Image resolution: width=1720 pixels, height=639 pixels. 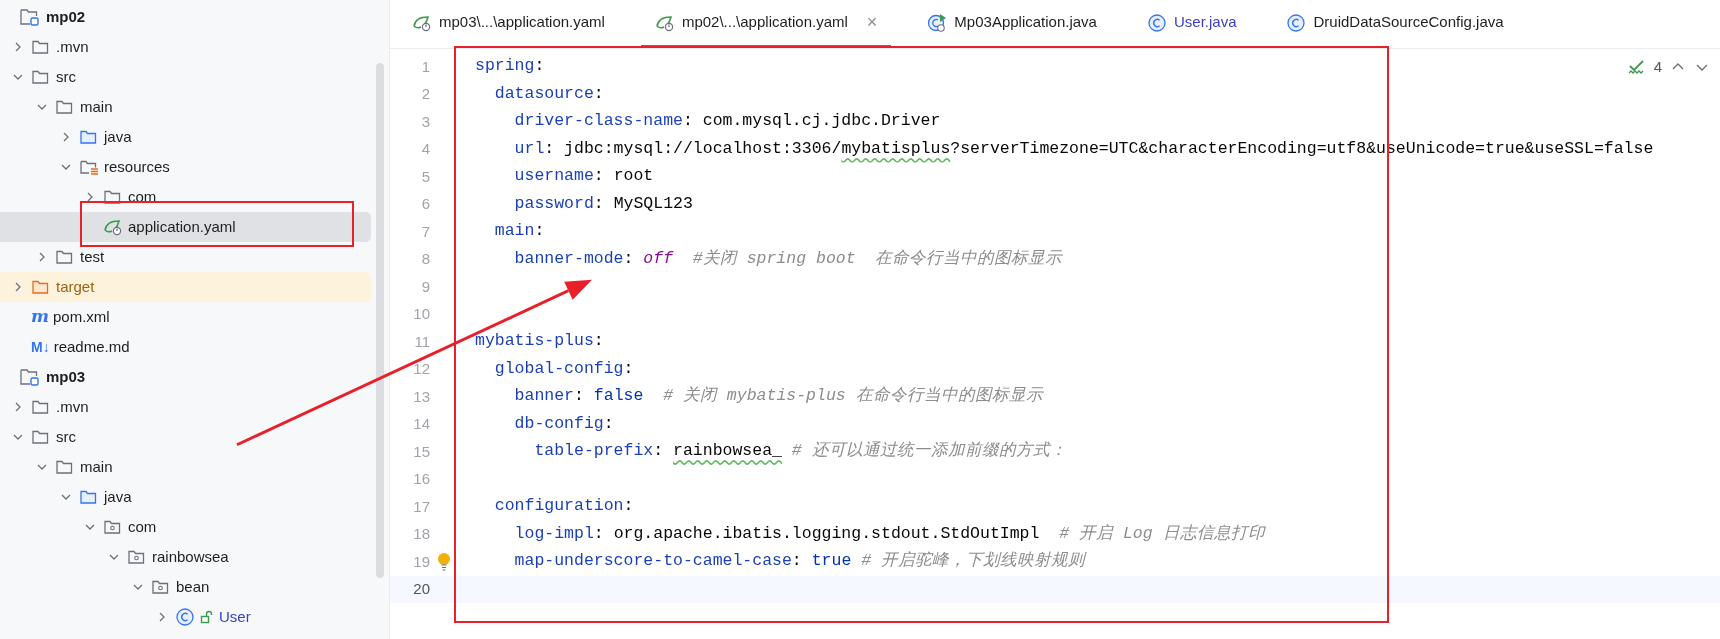 I want to click on editor-tab: Mp03Application.java, so click(x=1012, y=24).